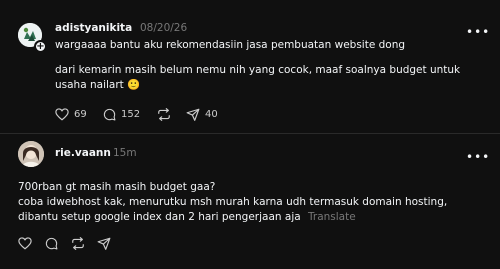 The image size is (500, 269). I want to click on post-time: 15m, so click(125, 153).